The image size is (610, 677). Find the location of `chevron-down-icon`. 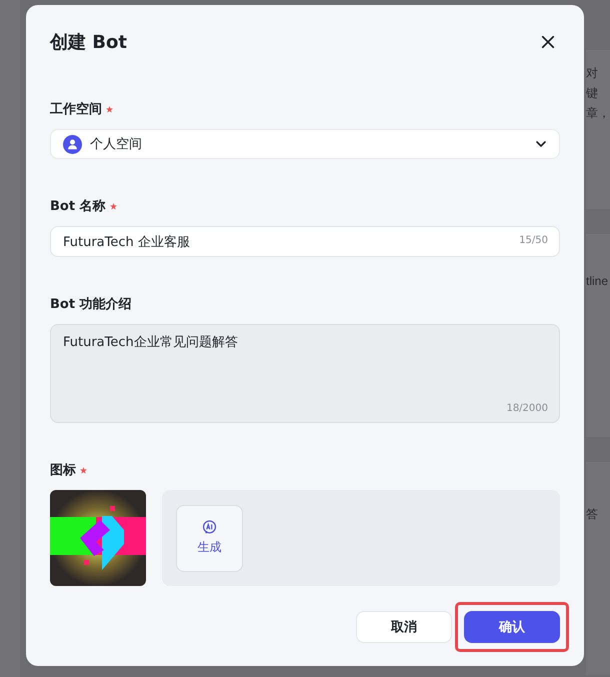

chevron-down-icon is located at coordinates (541, 144).